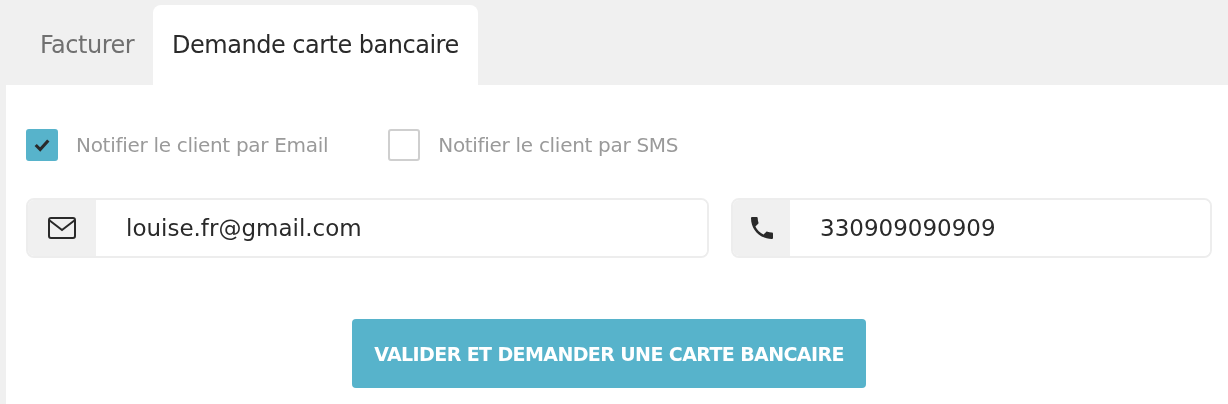  I want to click on checkbox-label: Notifier le client par SMS, so click(558, 145).